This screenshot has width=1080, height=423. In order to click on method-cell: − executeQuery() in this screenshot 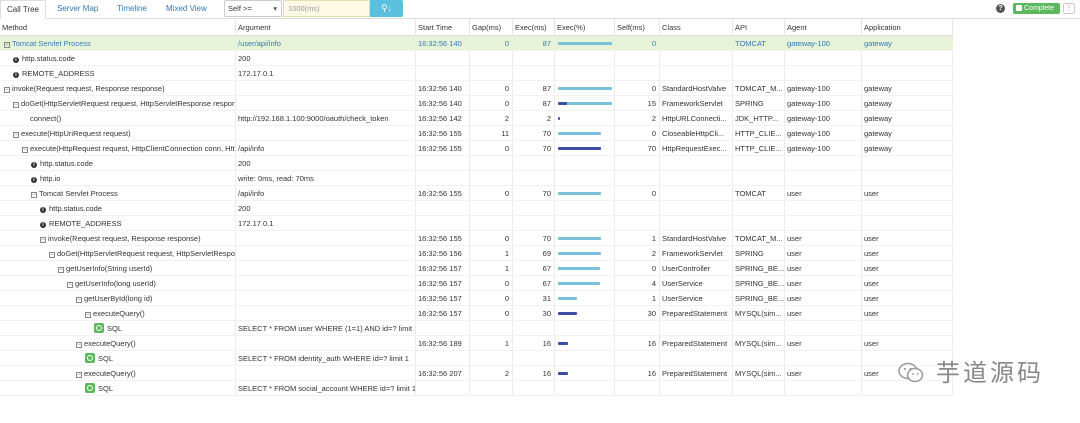, I will do `click(117, 373)`.